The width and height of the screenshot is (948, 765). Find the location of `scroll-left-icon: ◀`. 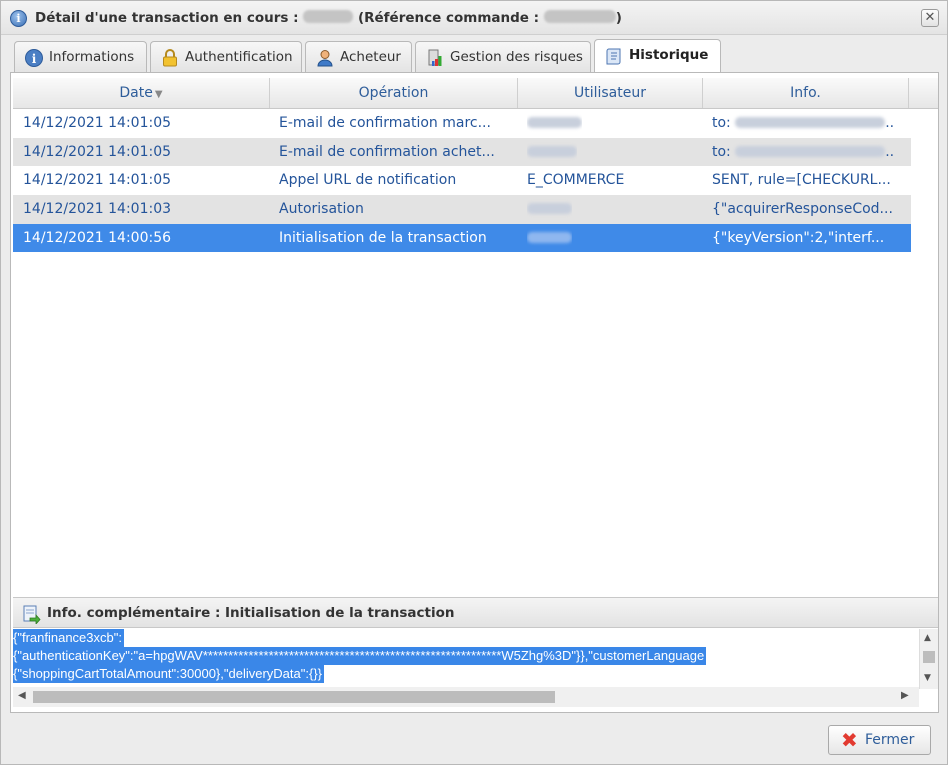

scroll-left-icon: ◀ is located at coordinates (22, 695).